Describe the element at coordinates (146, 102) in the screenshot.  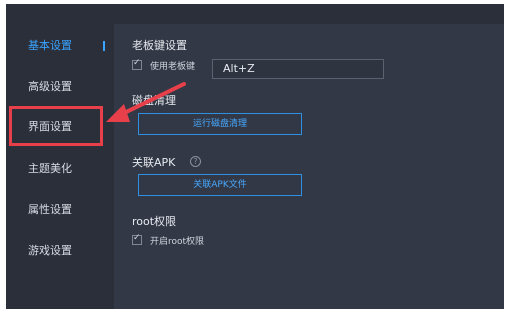
I see `annotation-arrow-icon` at that location.